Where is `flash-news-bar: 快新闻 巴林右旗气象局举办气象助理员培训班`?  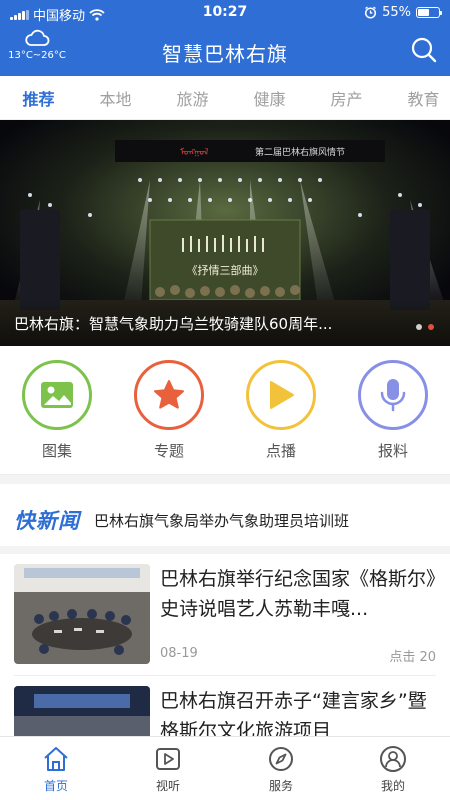 flash-news-bar: 快新闻 巴林右旗气象局举办气象助理员培训班 is located at coordinates (225, 520).